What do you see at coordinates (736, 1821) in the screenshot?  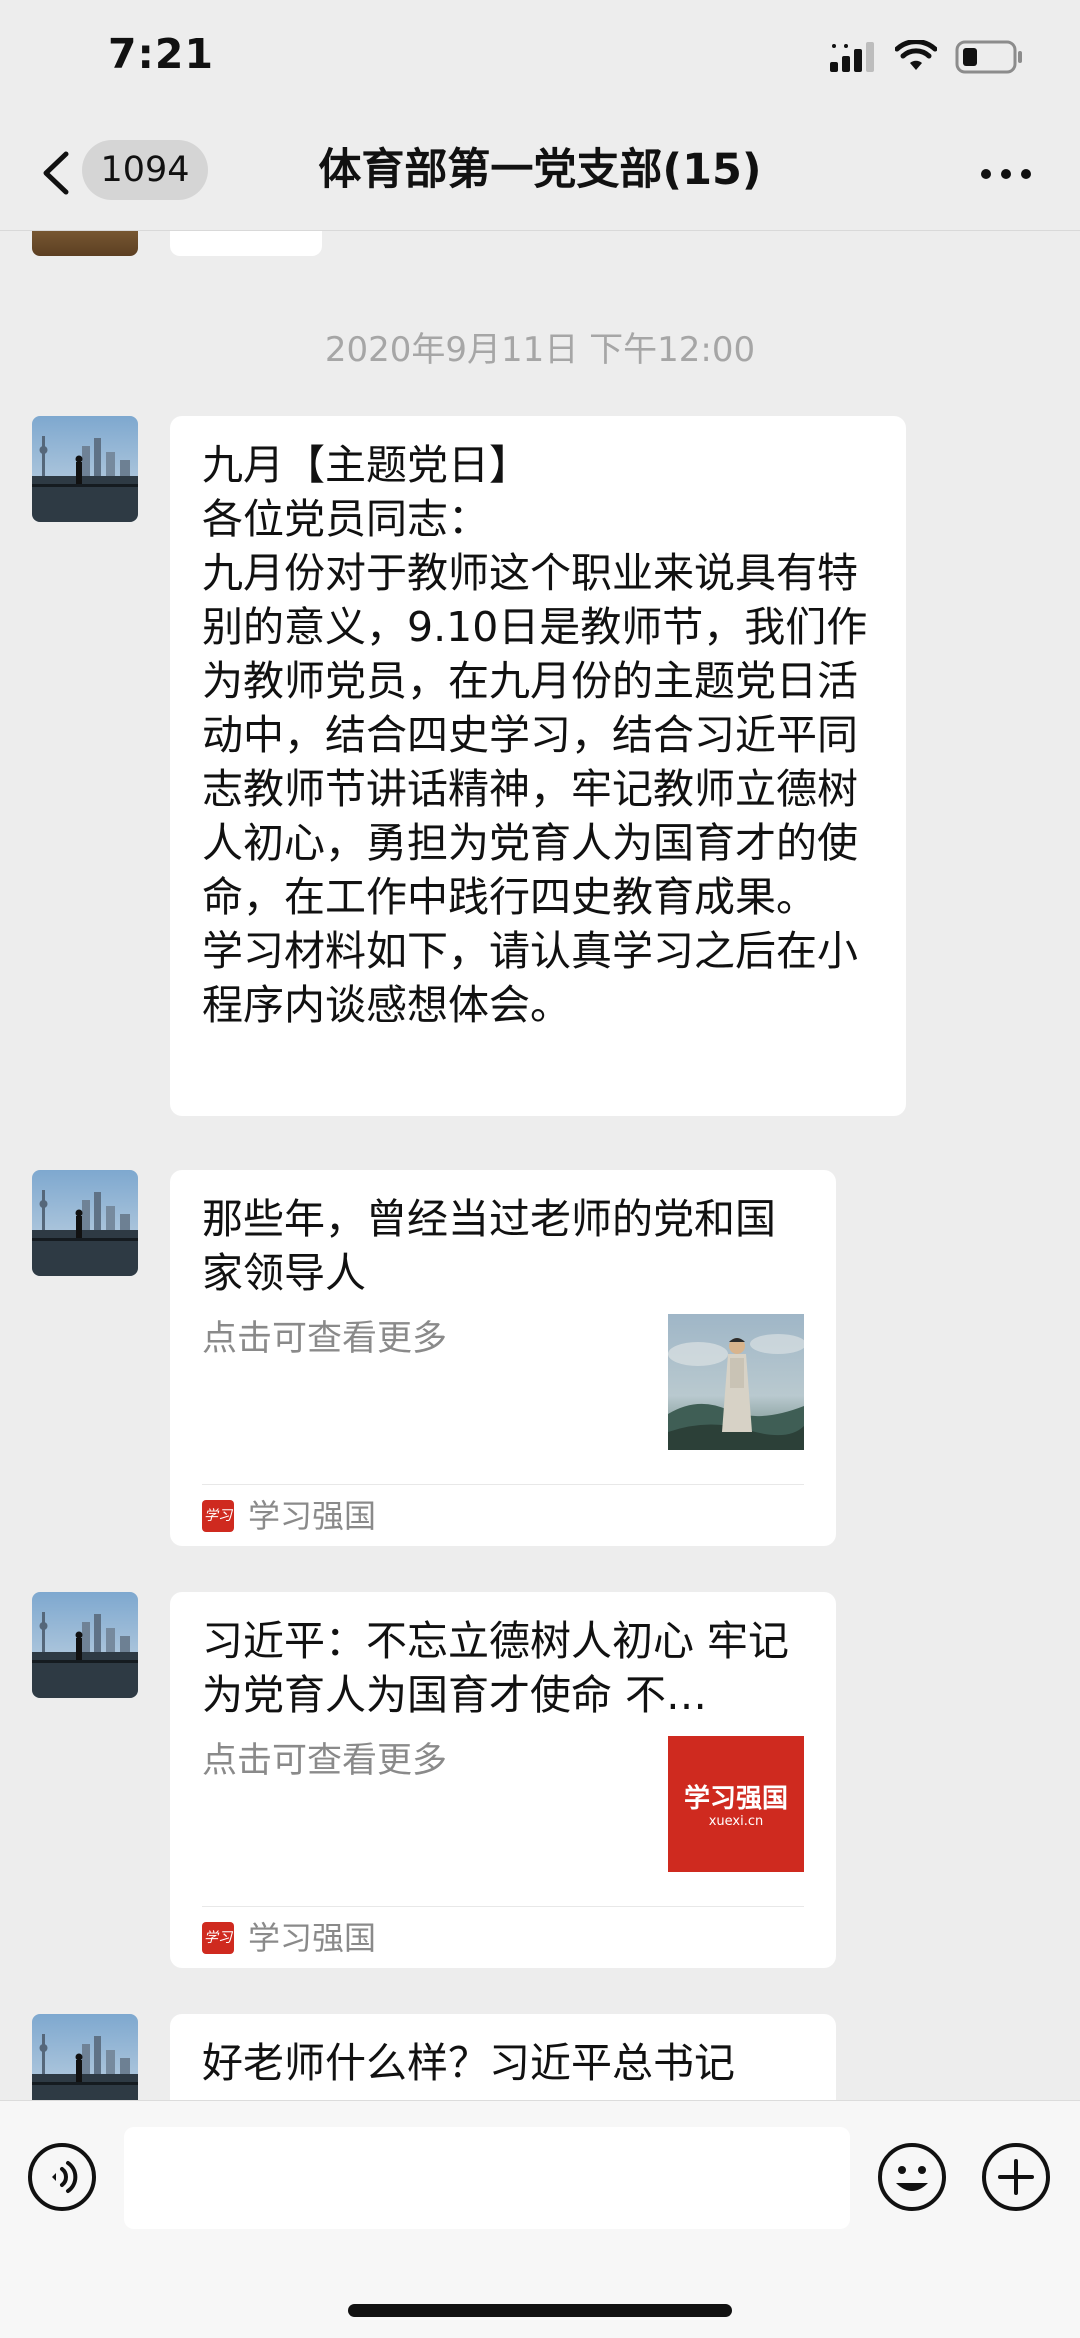 I see `thumbnail-url: xuexi.cn` at bounding box center [736, 1821].